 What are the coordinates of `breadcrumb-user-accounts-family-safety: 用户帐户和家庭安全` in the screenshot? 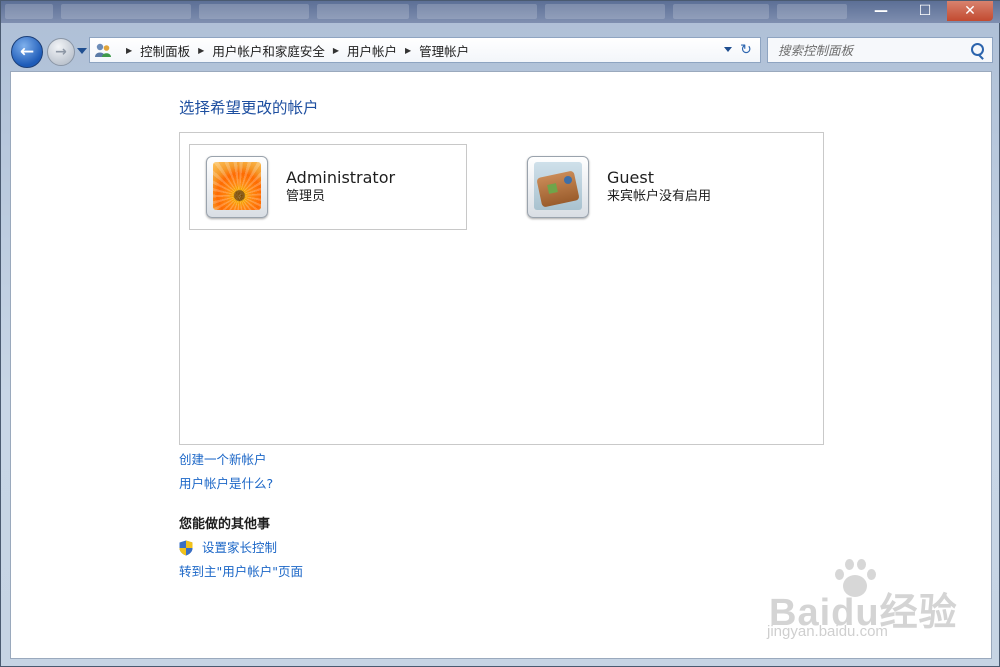 It's located at (268, 50).